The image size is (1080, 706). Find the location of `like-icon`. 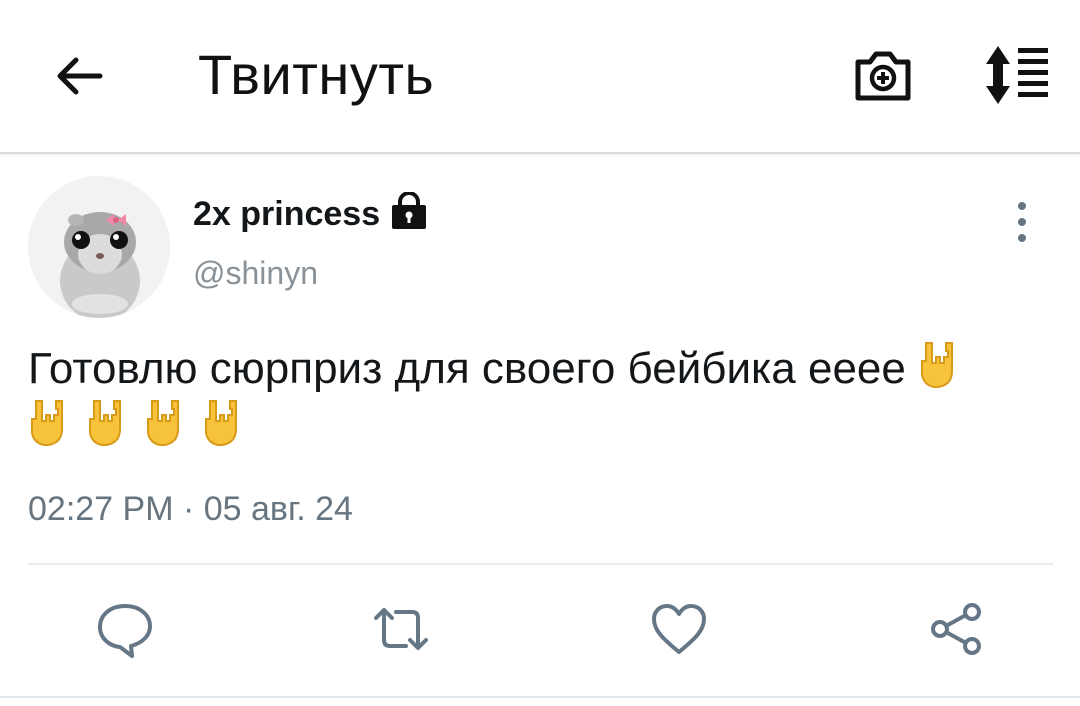

like-icon is located at coordinates (679, 629).